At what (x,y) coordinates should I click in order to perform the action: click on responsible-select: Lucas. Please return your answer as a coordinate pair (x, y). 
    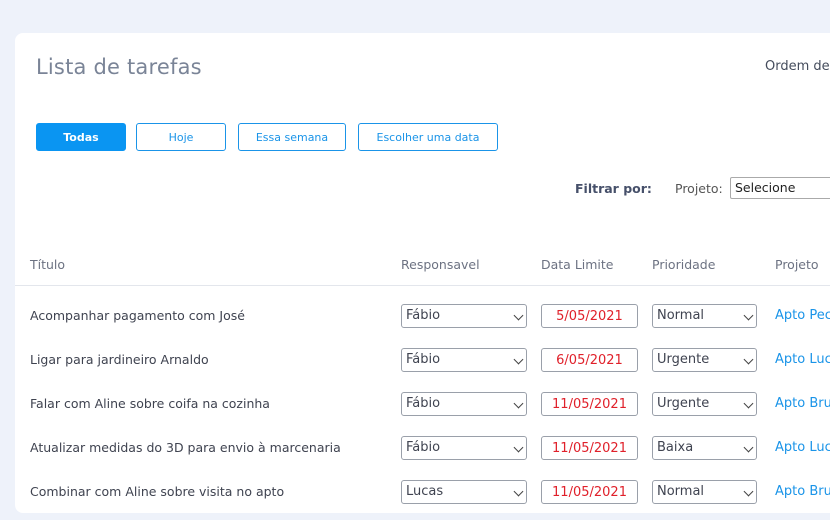
    Looking at the image, I should click on (464, 492).